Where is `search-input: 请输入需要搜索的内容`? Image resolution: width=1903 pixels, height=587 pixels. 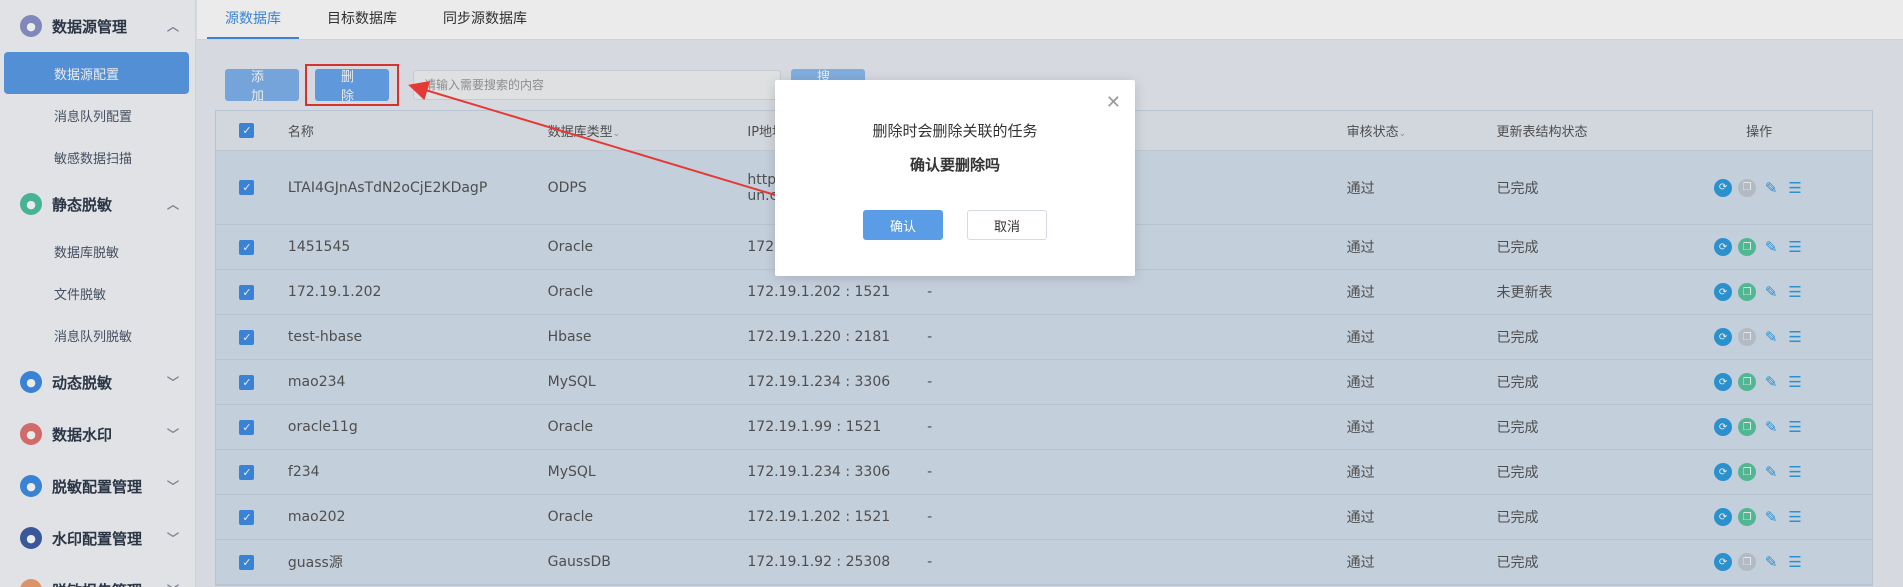 search-input: 请输入需要搜索的内容 is located at coordinates (597, 85).